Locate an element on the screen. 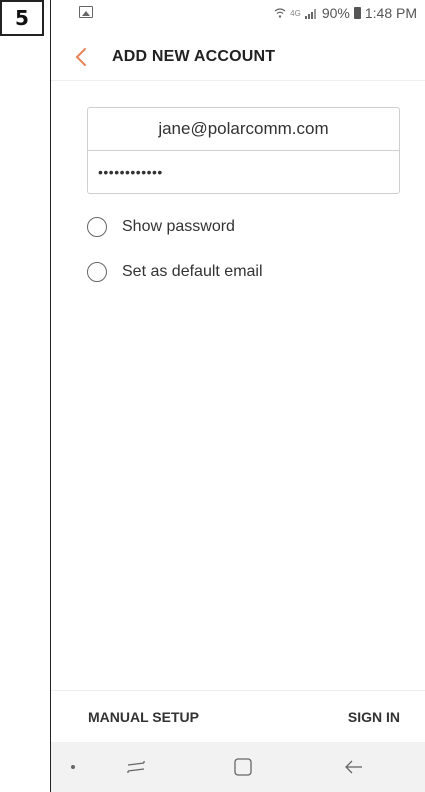 This screenshot has height=792, width=425. password-field is located at coordinates (243, 172).